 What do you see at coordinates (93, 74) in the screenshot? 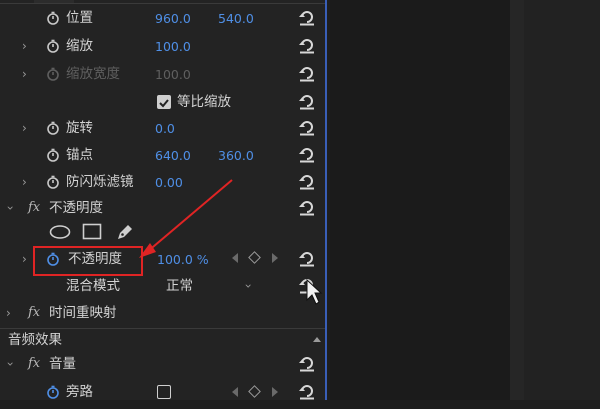
I see `scale-width-label: 缩放宽度` at bounding box center [93, 74].